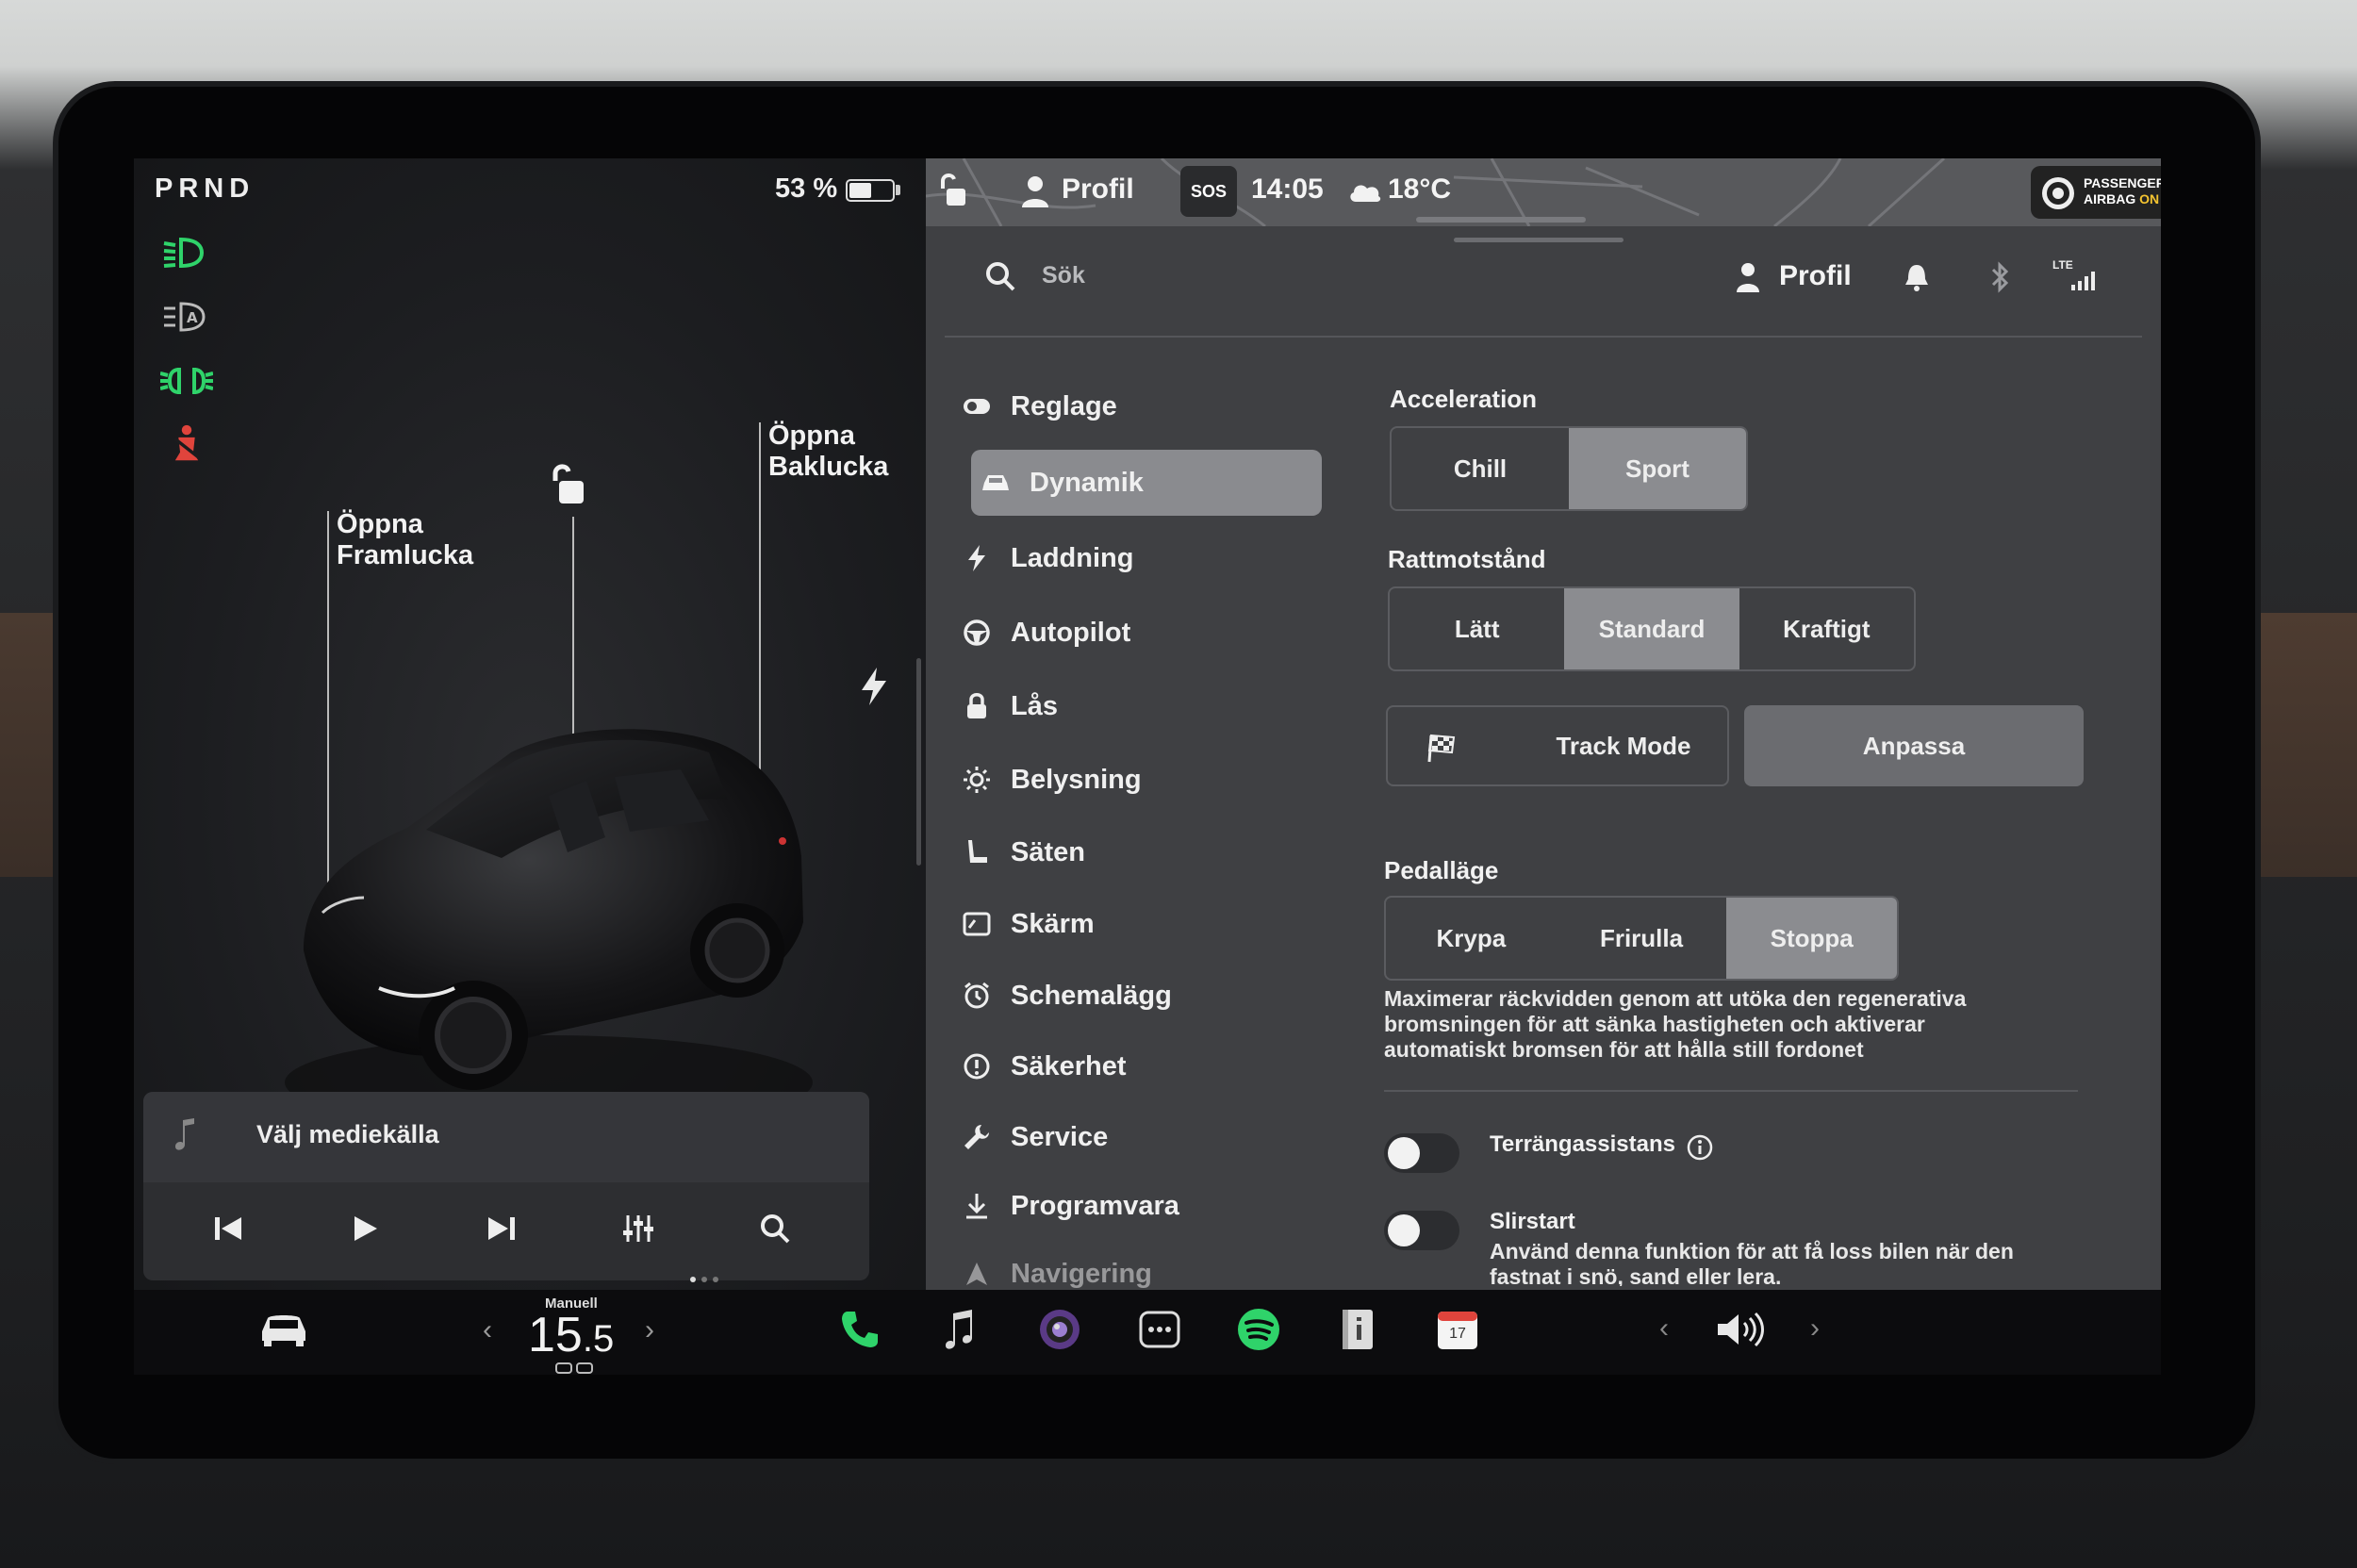 The width and height of the screenshot is (2357, 1568). What do you see at coordinates (1357, 1329) in the screenshot?
I see `manual-app` at bounding box center [1357, 1329].